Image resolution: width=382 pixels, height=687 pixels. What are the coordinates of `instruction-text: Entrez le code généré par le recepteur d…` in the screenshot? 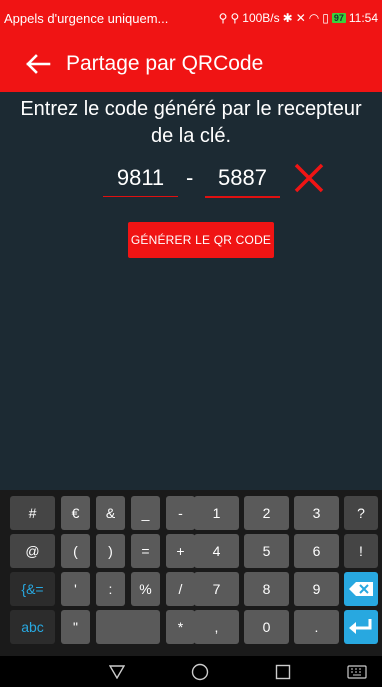 It's located at (191, 123).